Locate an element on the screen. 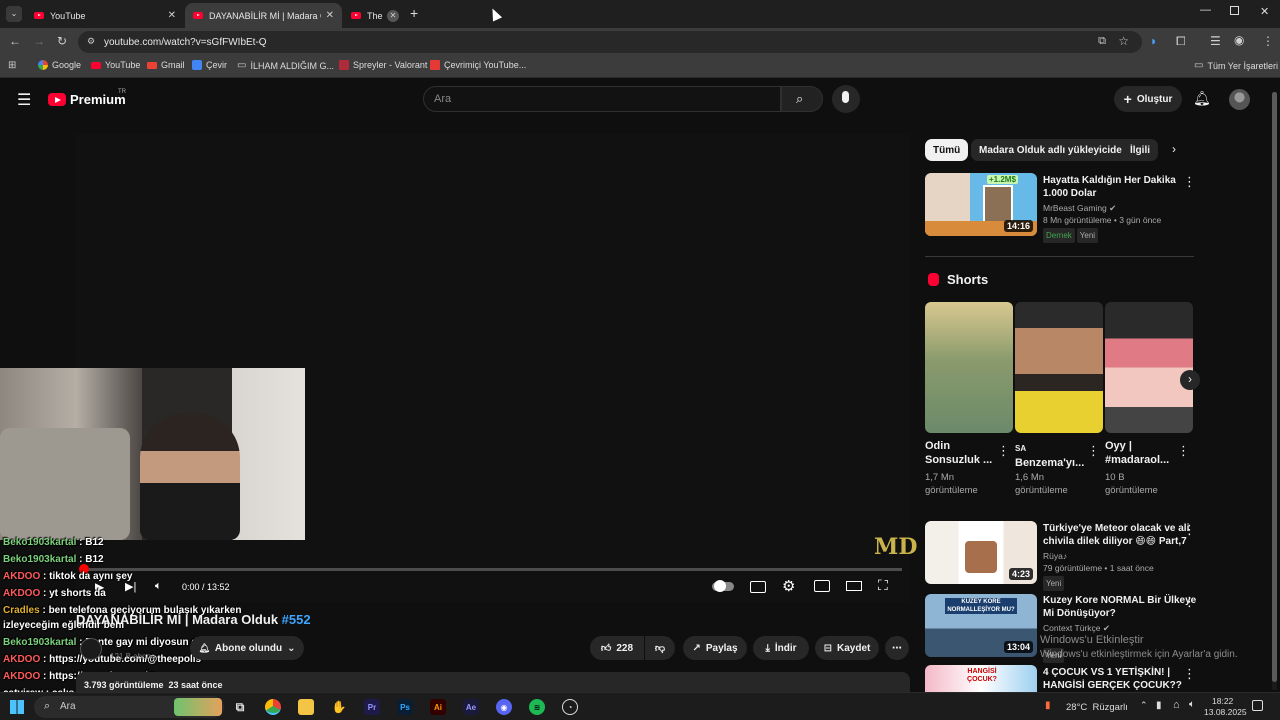 Image resolution: width=1280 pixels, height=720 pixels. bookmark-star-icon: ☆ is located at coordinates (1123, 41).